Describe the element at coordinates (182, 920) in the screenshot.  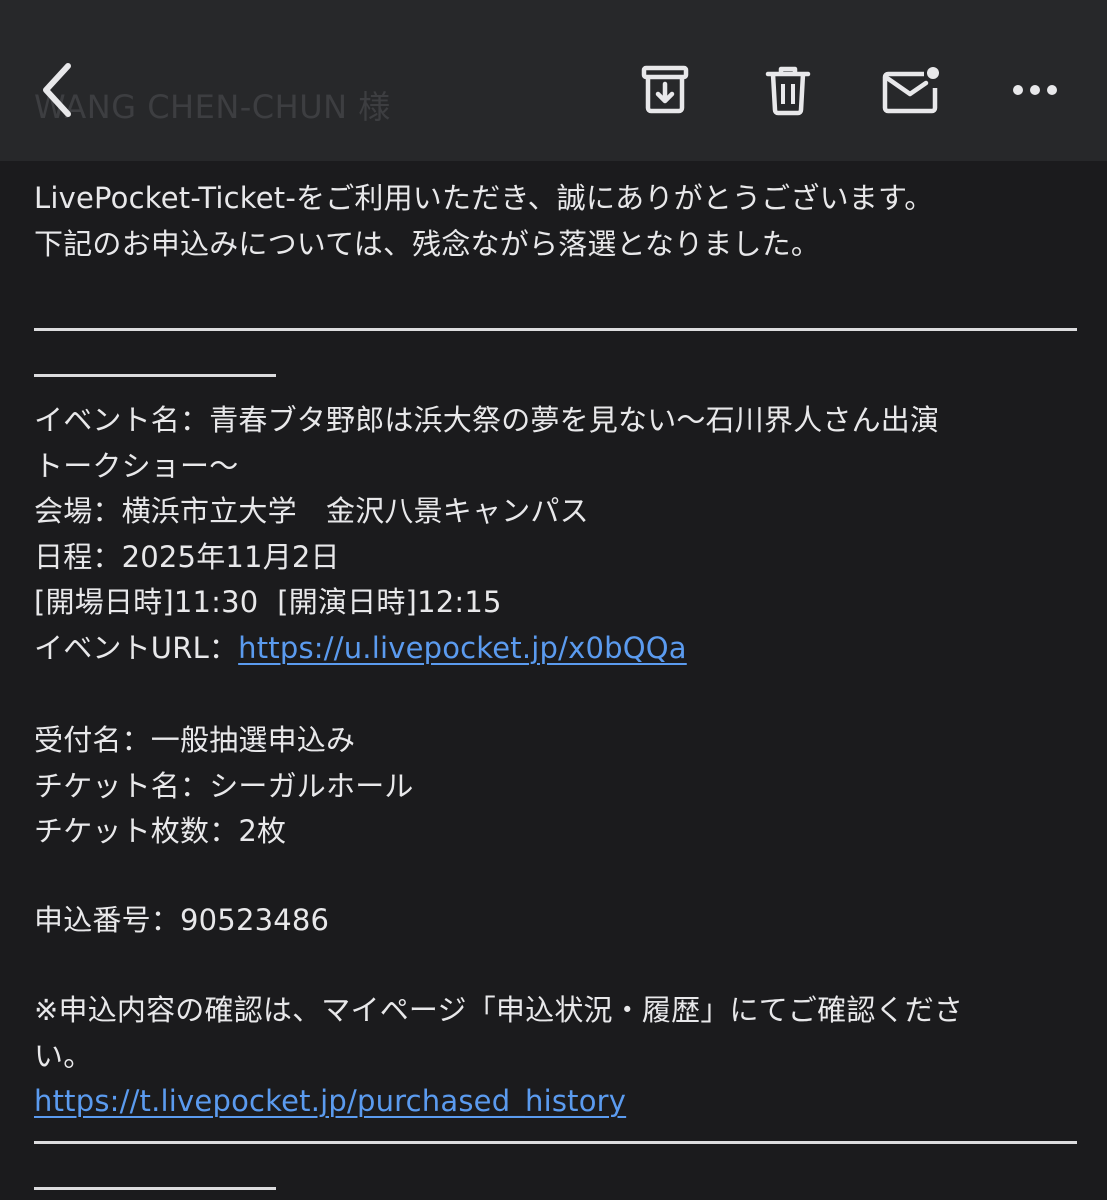
I see `application-number-line: 申込番号：90523486` at that location.